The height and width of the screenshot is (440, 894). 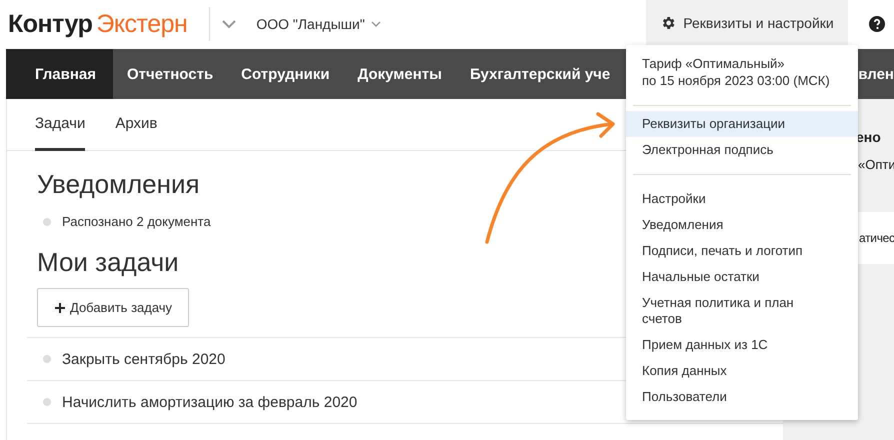 What do you see at coordinates (747, 22) in the screenshot?
I see `settings-button: Реквизиты и настройки` at bounding box center [747, 22].